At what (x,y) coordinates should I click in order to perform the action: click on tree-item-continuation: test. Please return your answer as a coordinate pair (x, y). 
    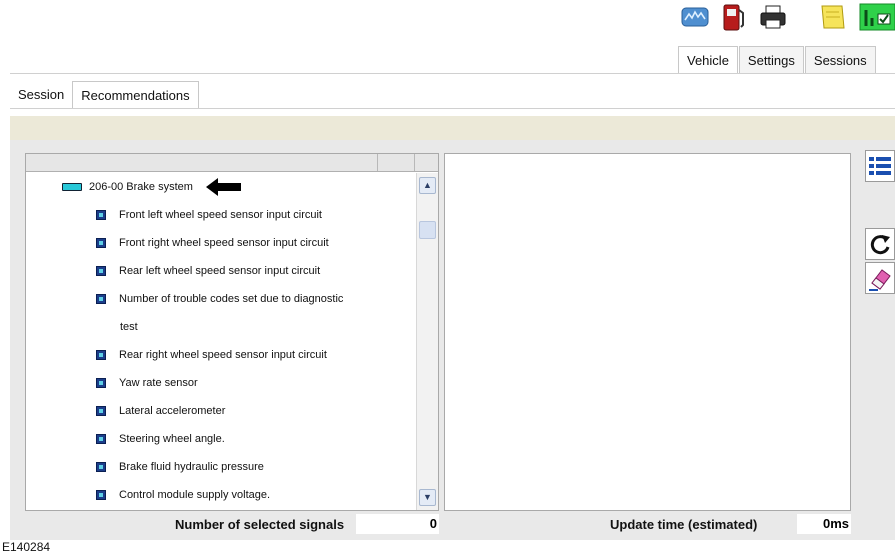
    Looking at the image, I should click on (129, 327).